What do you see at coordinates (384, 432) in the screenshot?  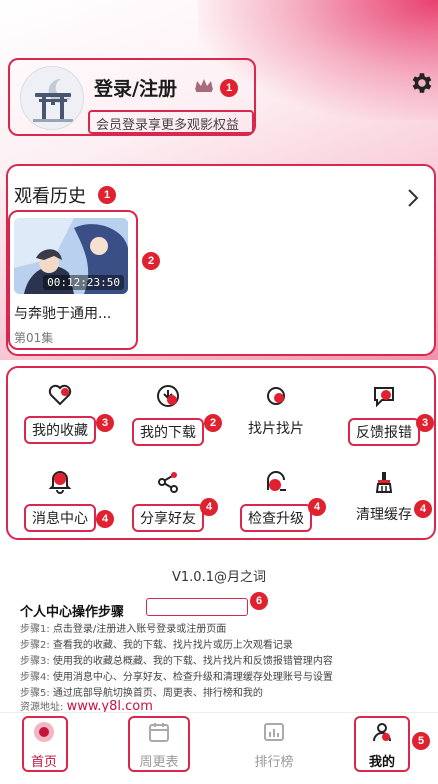 I see `feedback-label: 反馈报错` at bounding box center [384, 432].